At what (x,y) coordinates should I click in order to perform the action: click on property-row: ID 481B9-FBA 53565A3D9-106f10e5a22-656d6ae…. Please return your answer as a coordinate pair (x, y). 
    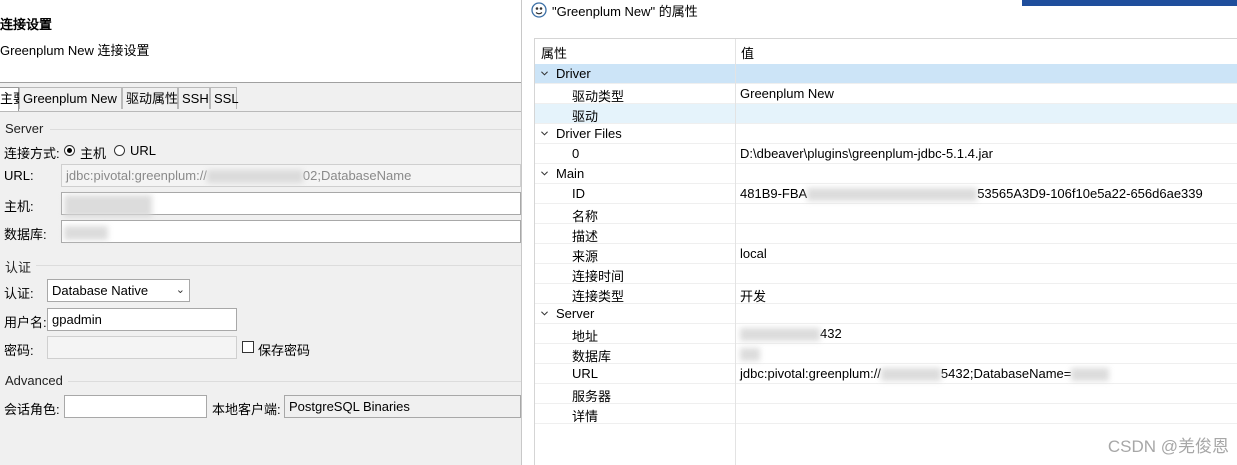
    Looking at the image, I should click on (886, 194).